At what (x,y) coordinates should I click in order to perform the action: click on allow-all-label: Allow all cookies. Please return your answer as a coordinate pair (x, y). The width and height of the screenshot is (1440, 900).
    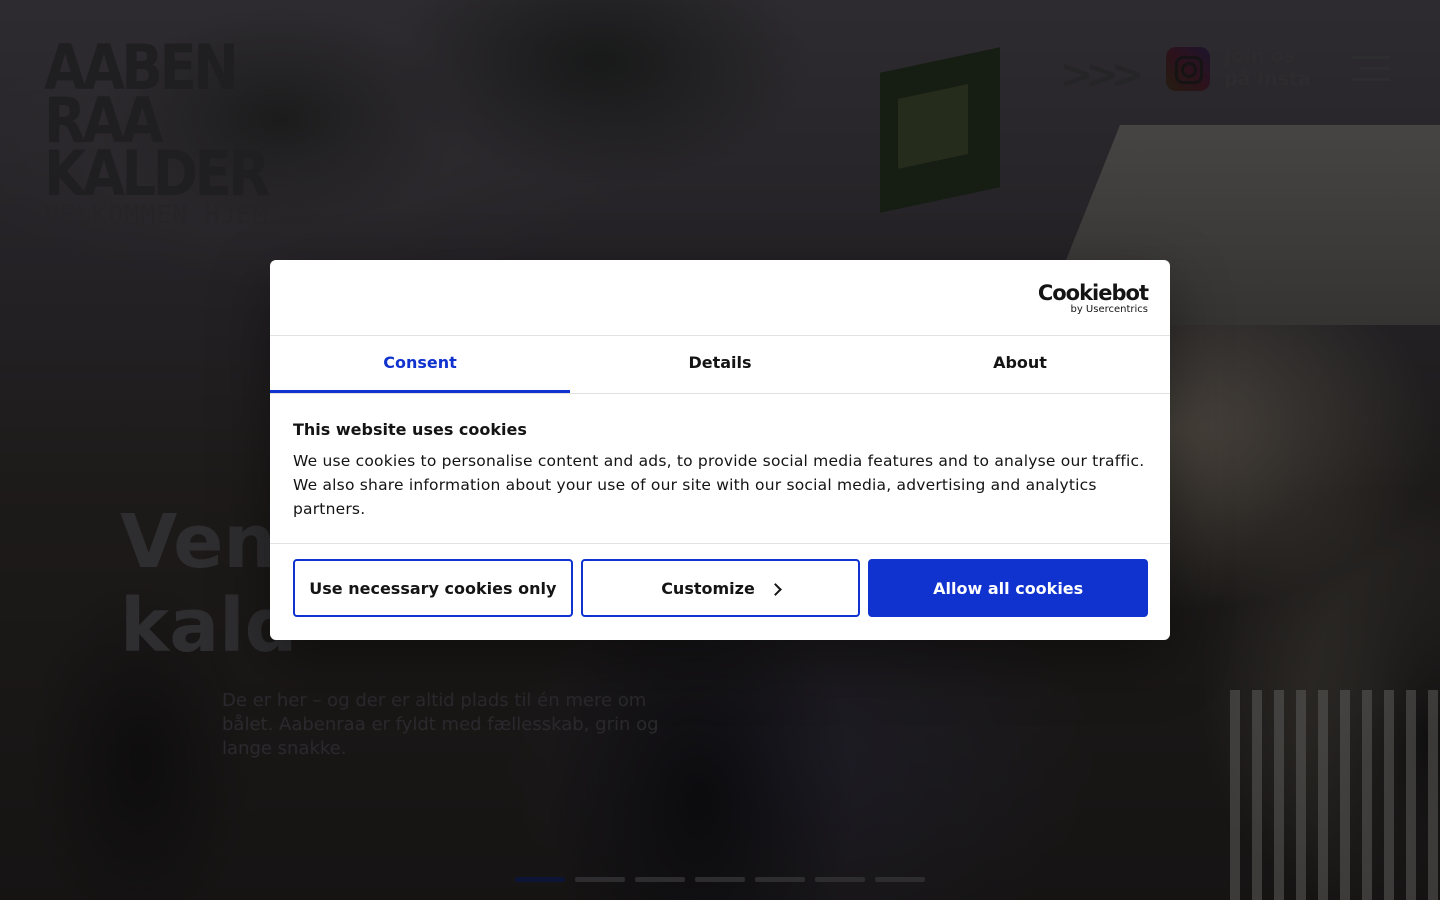
    Looking at the image, I should click on (1008, 588).